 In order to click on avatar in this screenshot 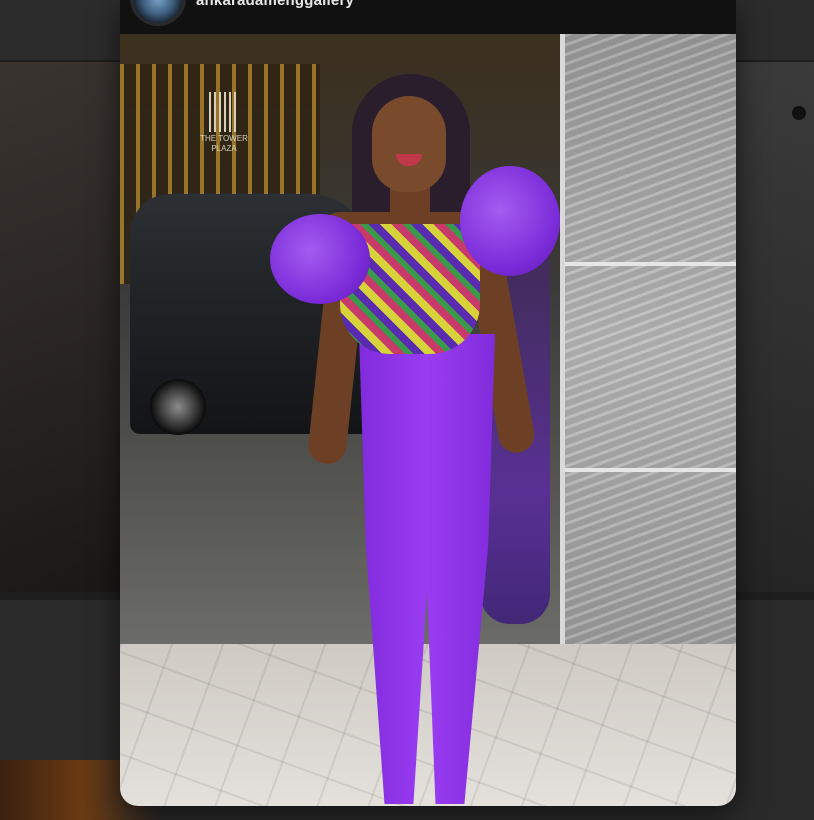, I will do `click(158, 13)`.